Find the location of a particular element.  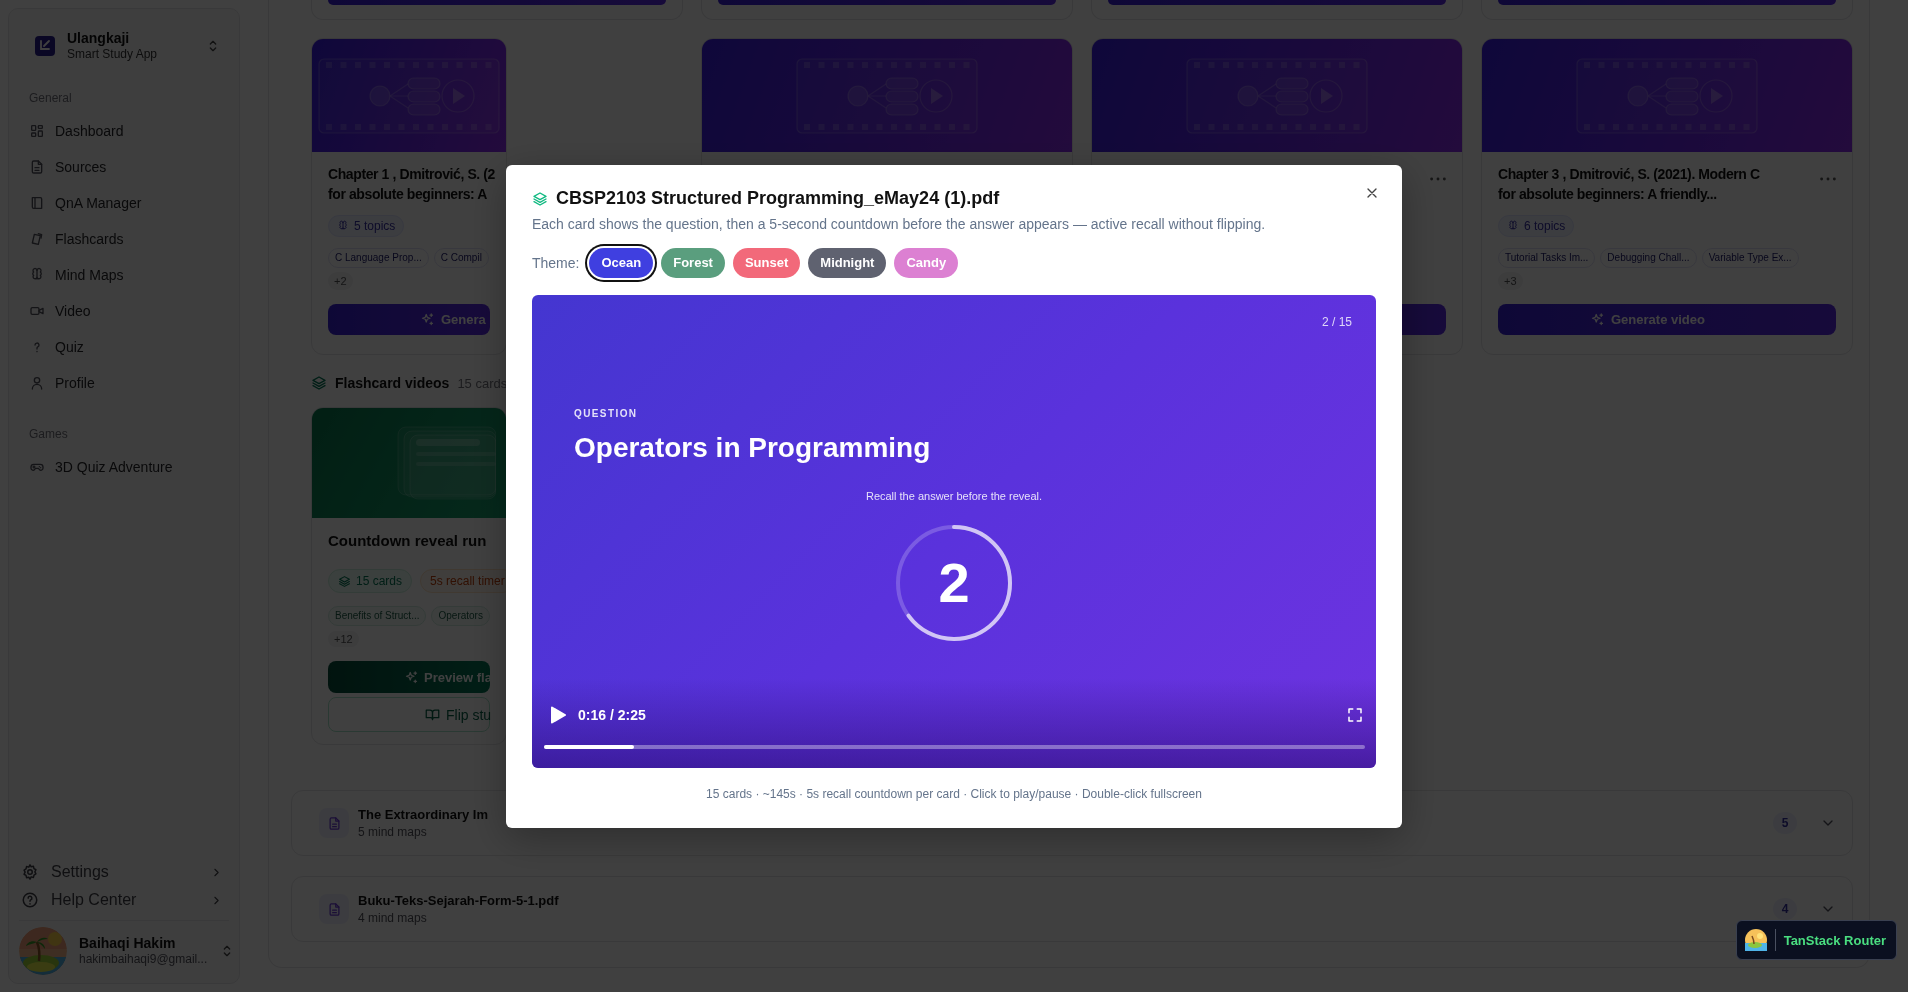

devtools-button: TanStack Router is located at coordinates (1816, 940).